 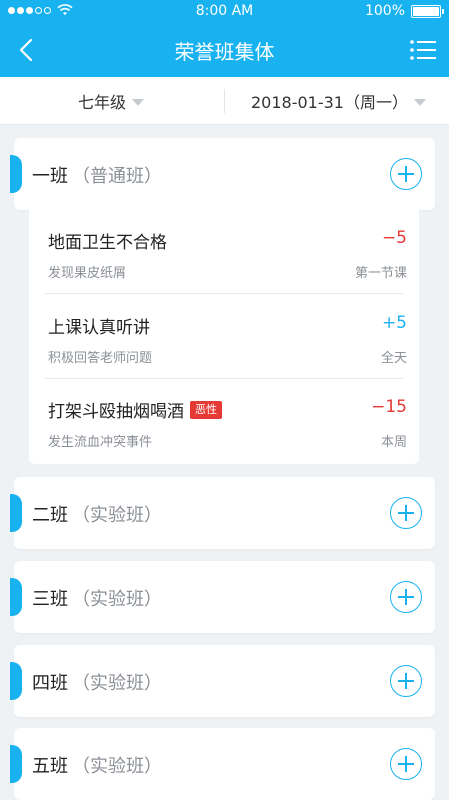 What do you see at coordinates (50, 515) in the screenshot?
I see `class-name: 二班` at bounding box center [50, 515].